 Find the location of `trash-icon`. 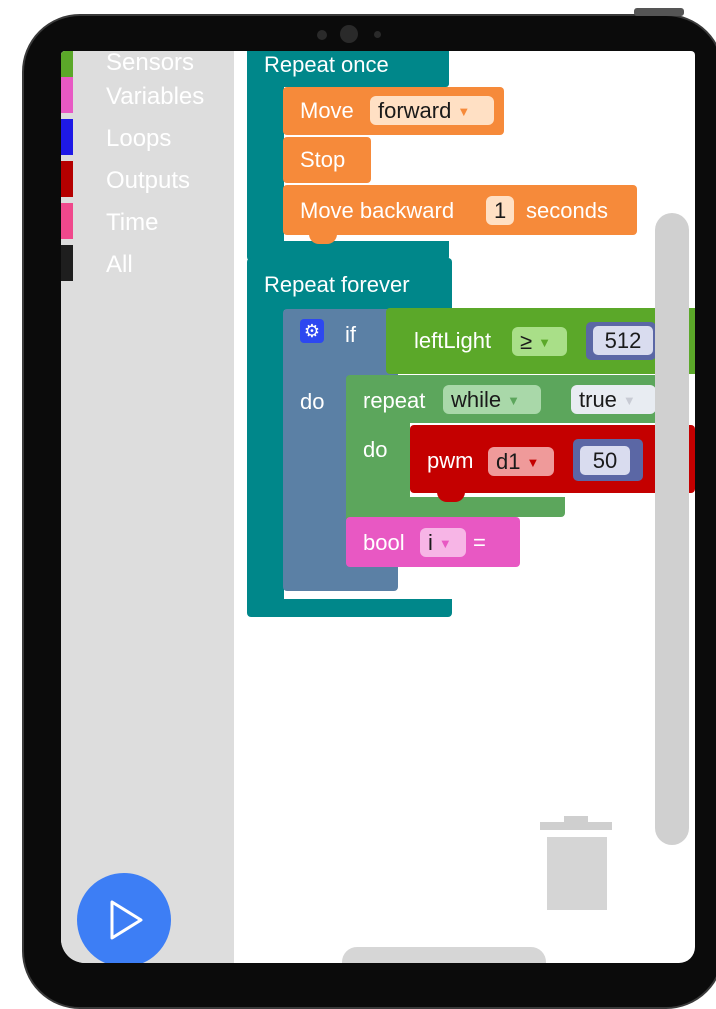

trash-icon is located at coordinates (578, 863).